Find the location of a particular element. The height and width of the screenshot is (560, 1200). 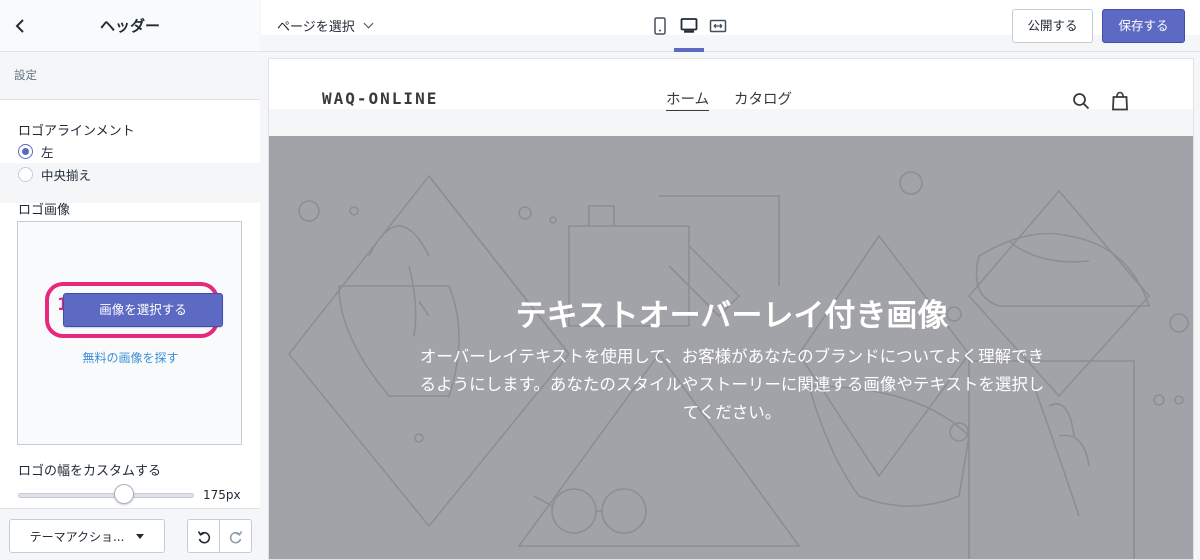

store-header-band is located at coordinates (731, 122).